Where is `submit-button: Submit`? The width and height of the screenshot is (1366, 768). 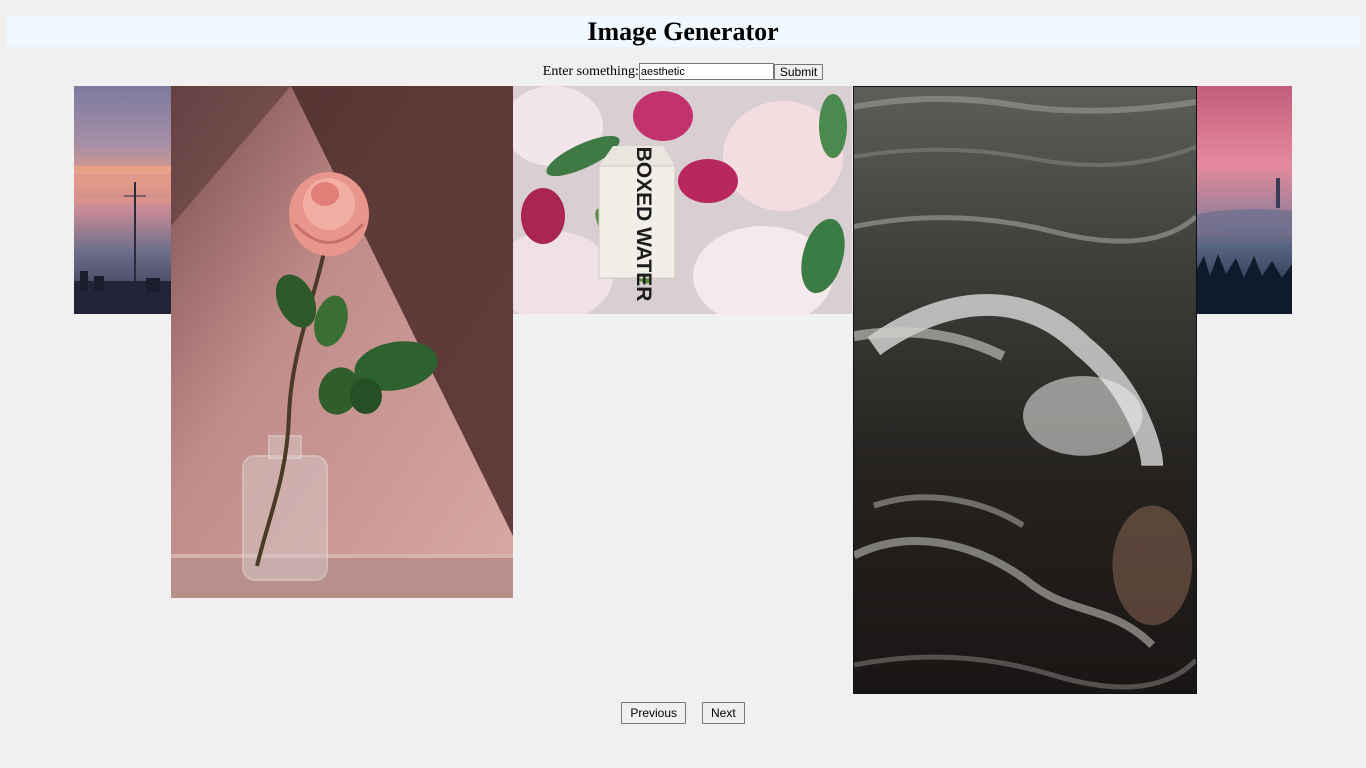 submit-button: Submit is located at coordinates (798, 71).